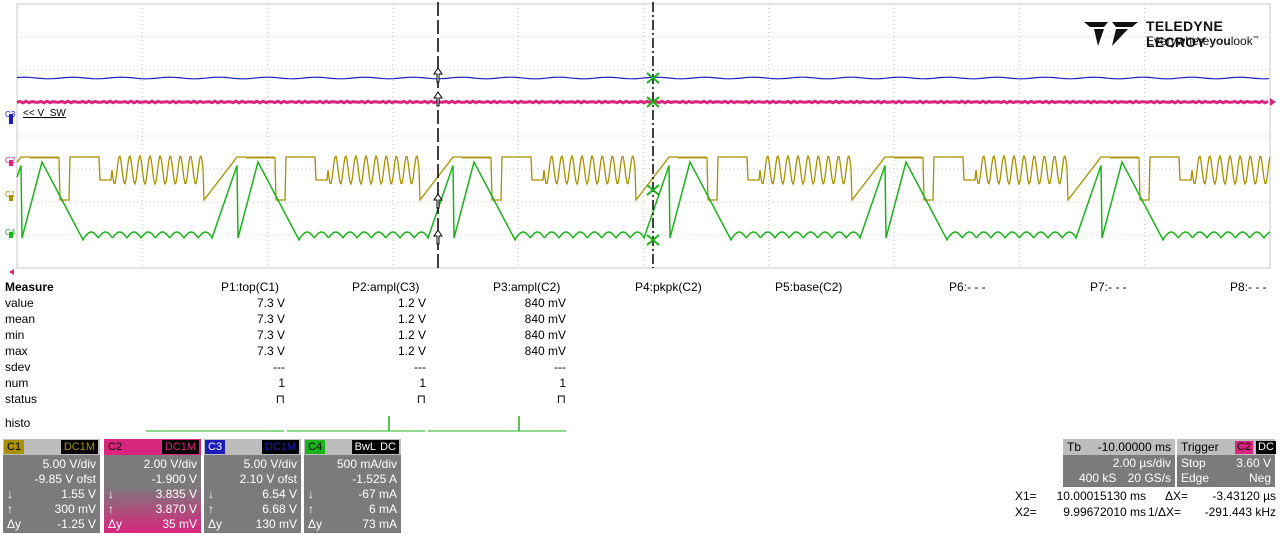 The image size is (1280, 534). Describe the element at coordinates (29, 287) in the screenshot. I see `measure-title: Measure` at that location.